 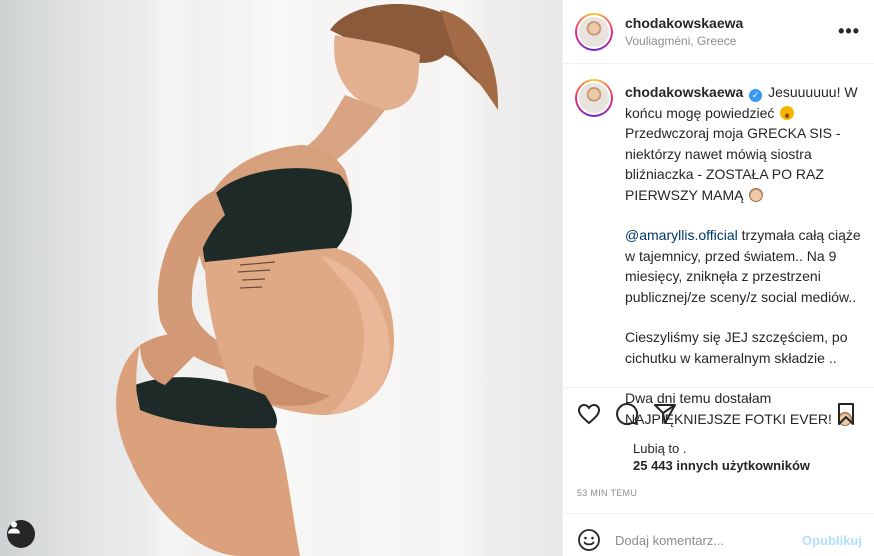 I want to click on share-button, so click(x=665, y=414).